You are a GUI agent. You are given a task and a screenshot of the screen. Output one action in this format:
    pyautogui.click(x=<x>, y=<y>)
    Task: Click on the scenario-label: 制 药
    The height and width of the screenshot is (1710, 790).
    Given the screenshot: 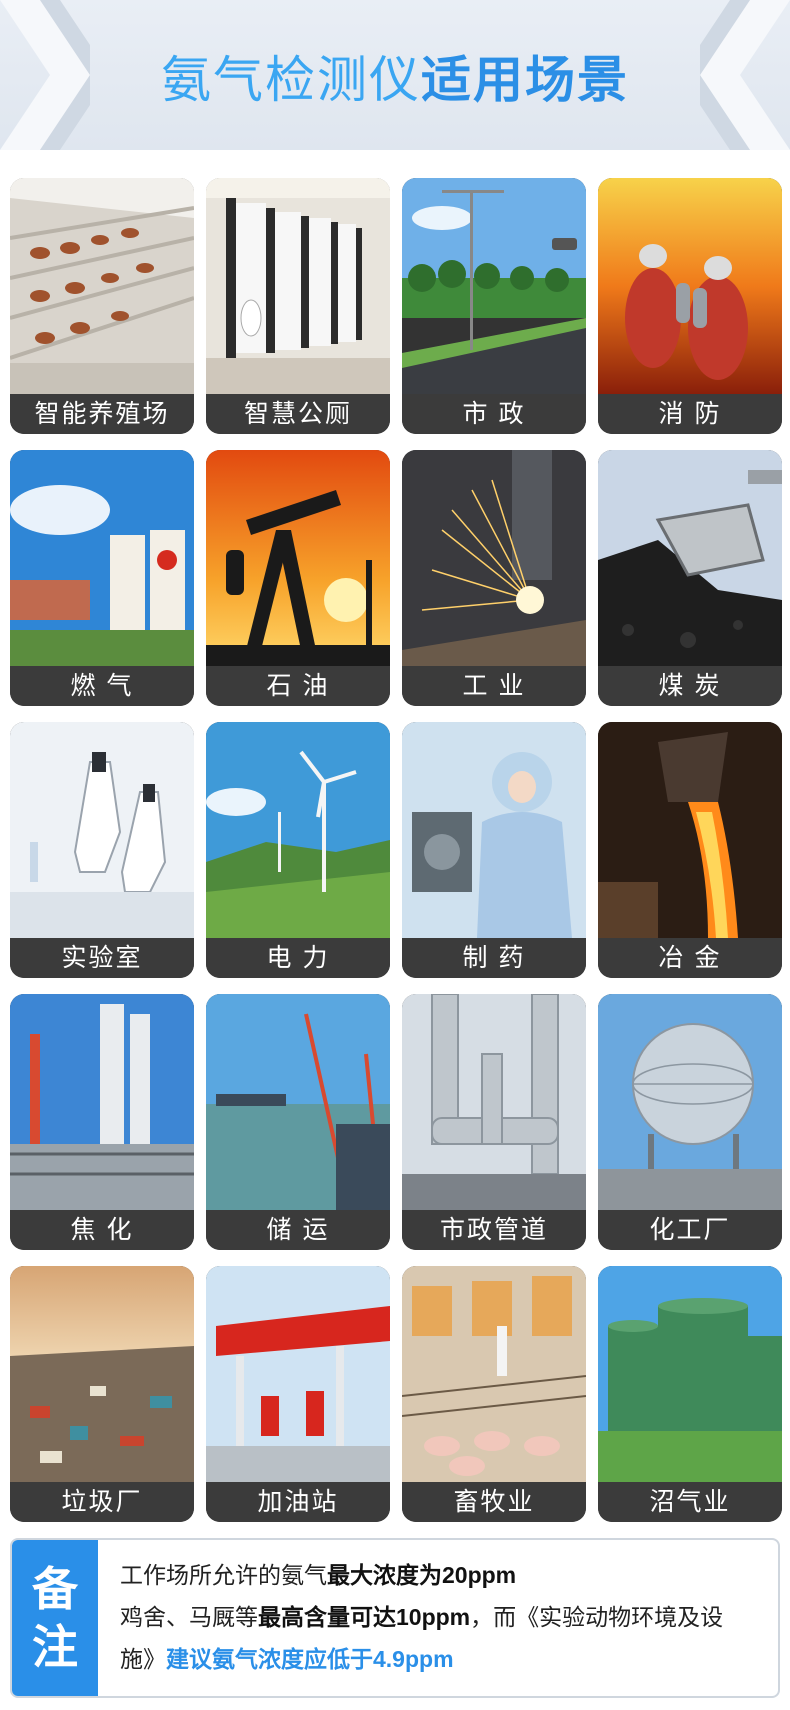 What is the action you would take?
    pyautogui.click(x=494, y=958)
    